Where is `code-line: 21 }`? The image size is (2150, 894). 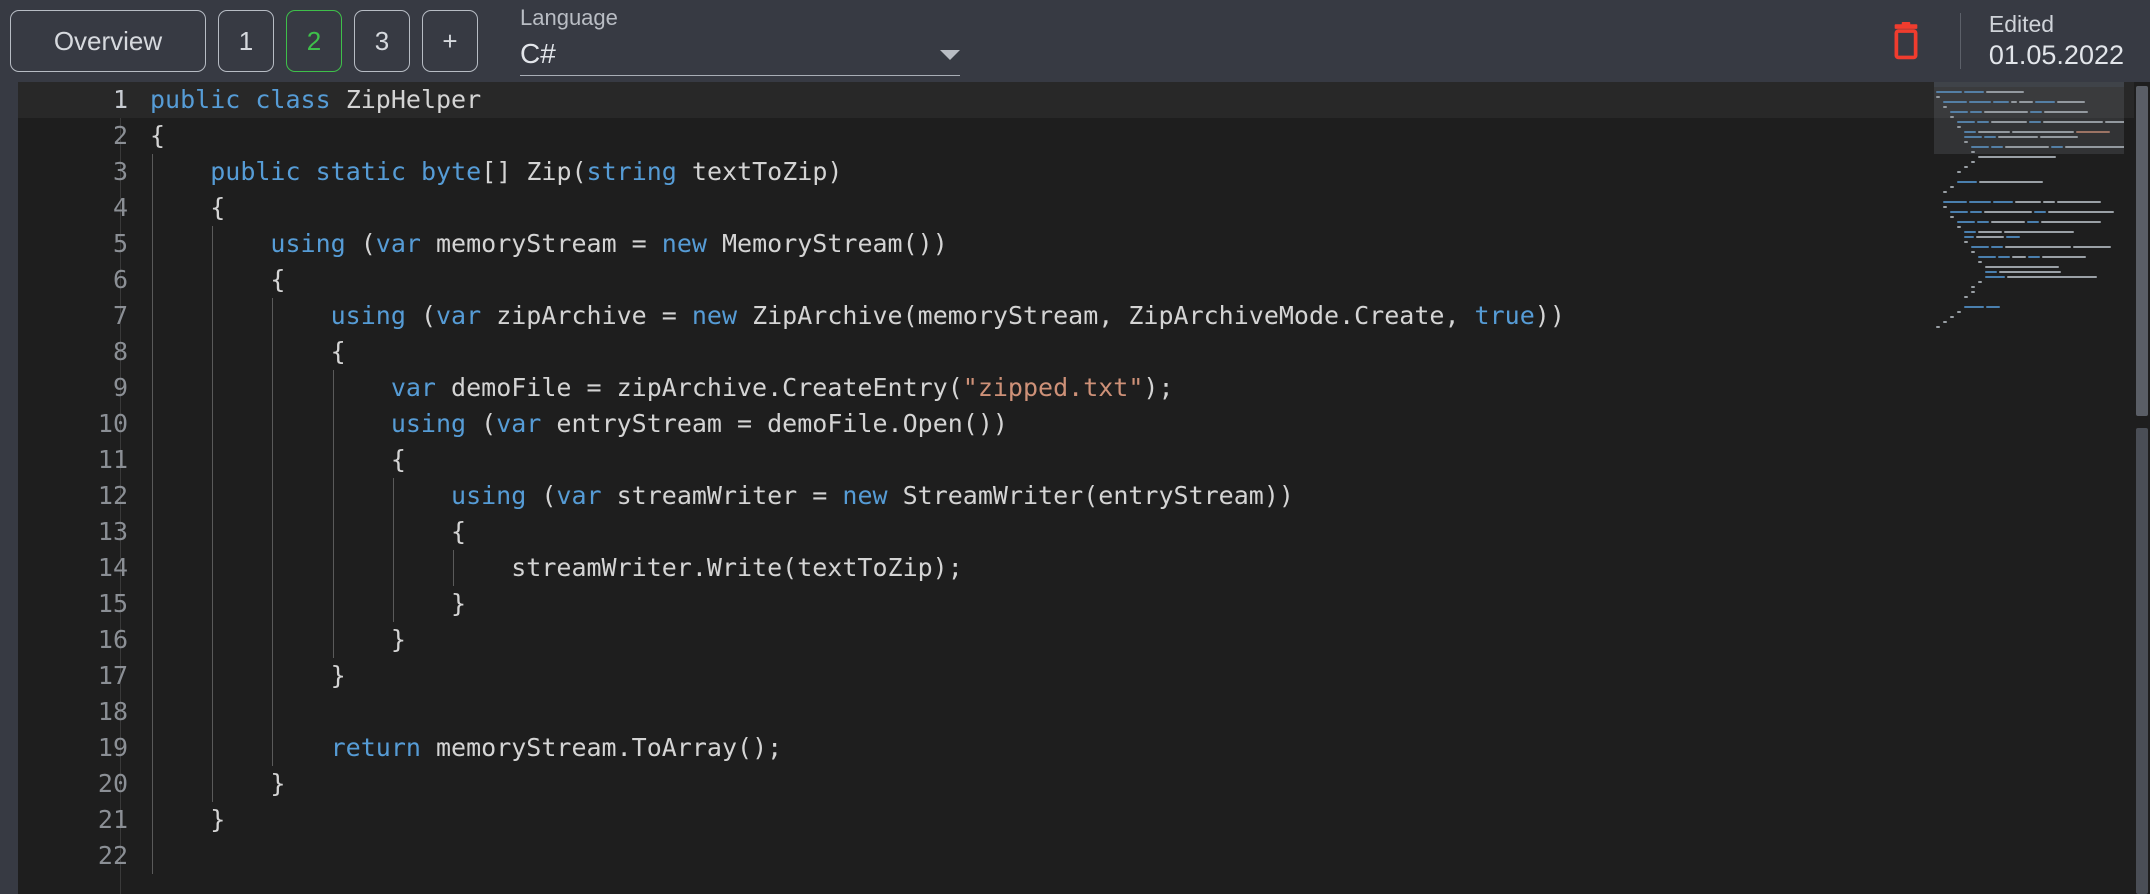 code-line: 21 } is located at coordinates (1084, 820).